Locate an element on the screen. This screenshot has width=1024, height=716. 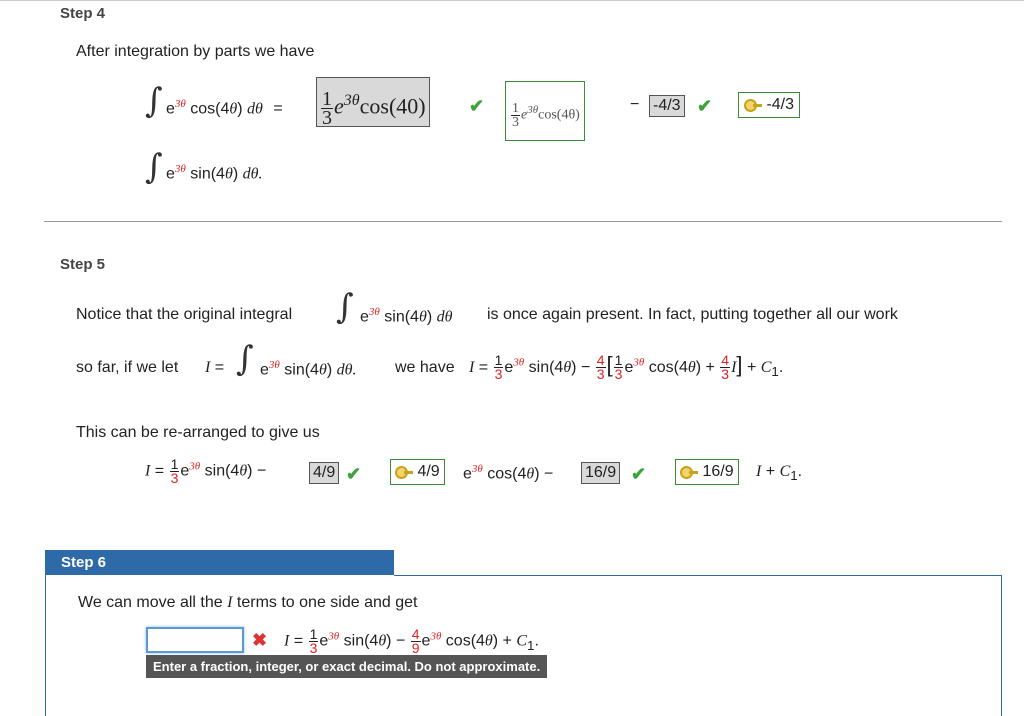
step5-rearranged-expr: I = 1 3 e3θ sin(4θ) − is located at coordinates (206, 471).